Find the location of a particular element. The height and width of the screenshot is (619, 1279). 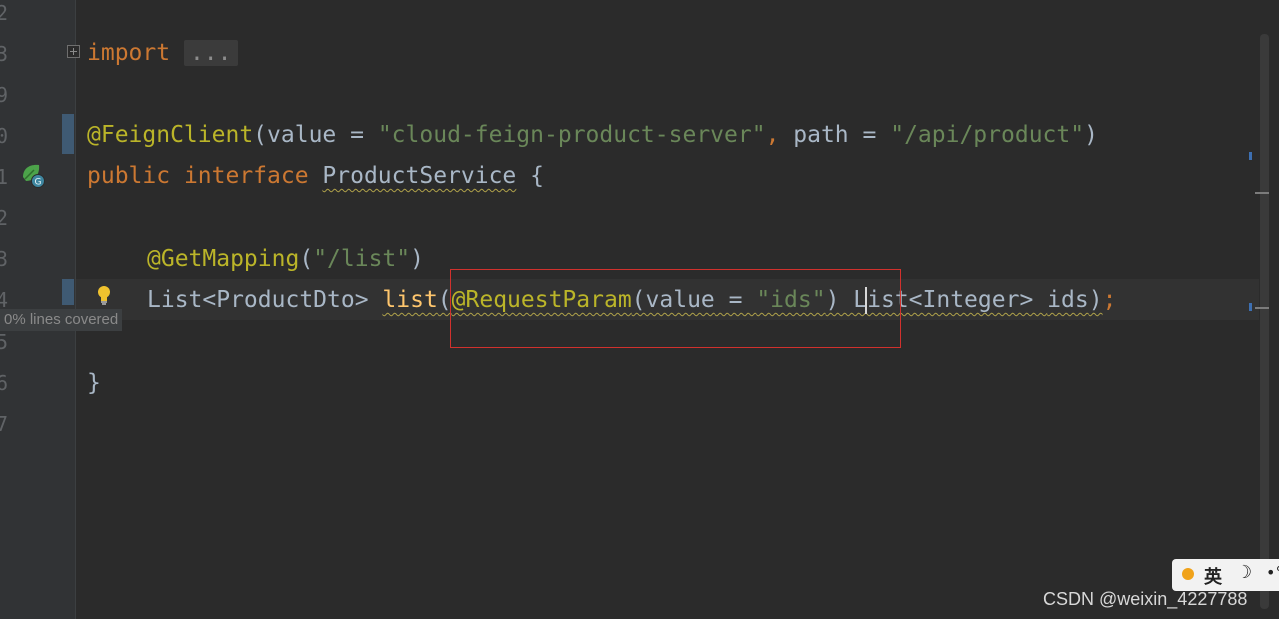

method-name: list is located at coordinates (410, 300).